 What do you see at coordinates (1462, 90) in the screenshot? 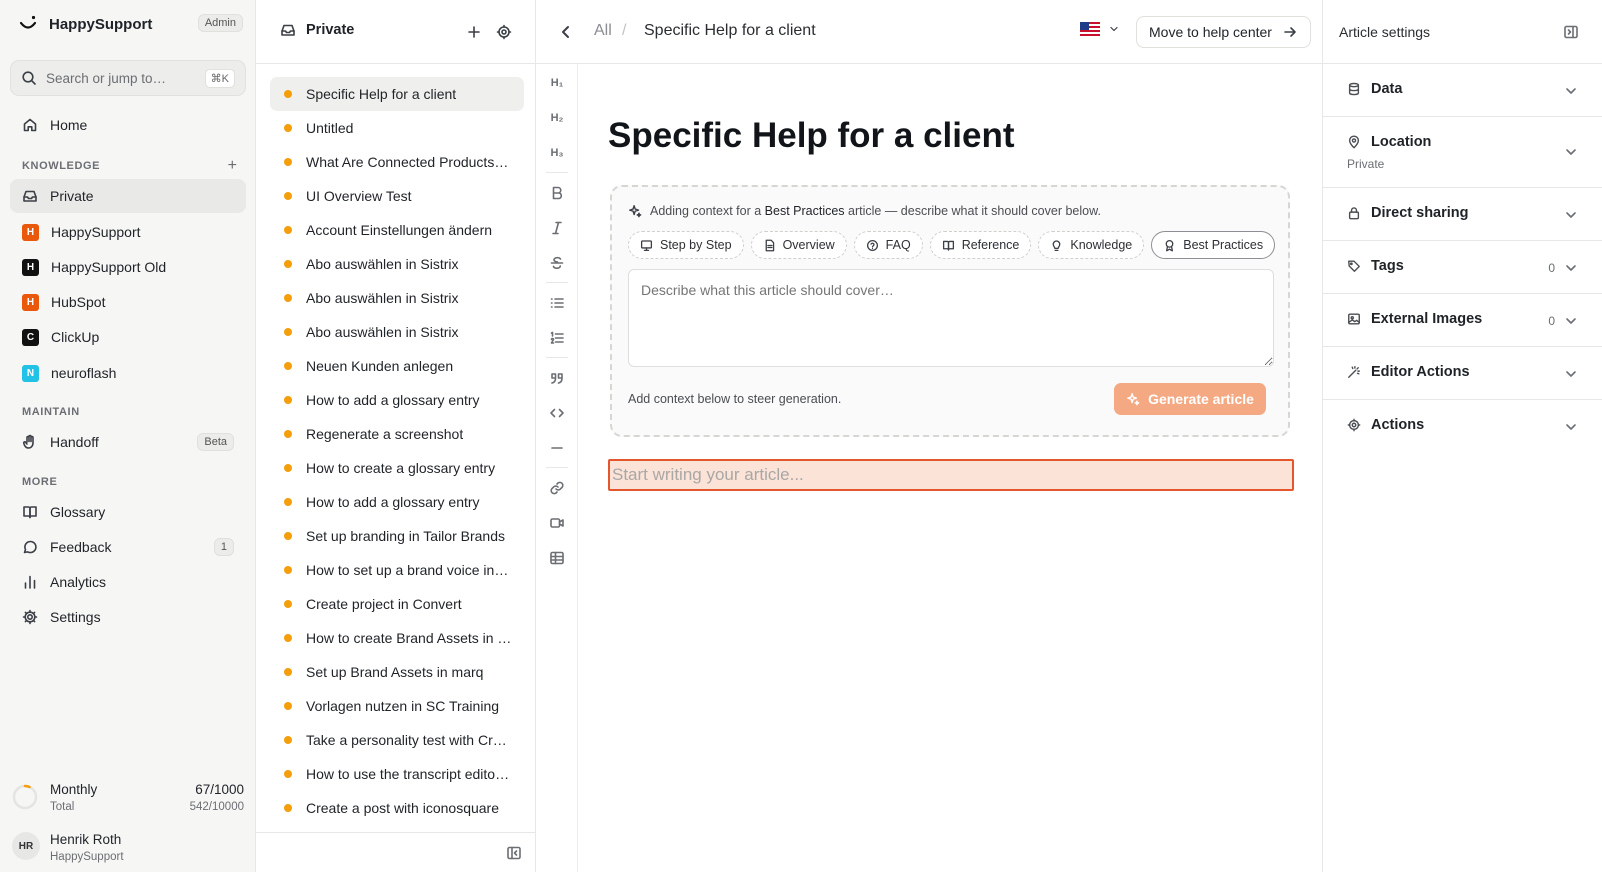
I see `settings-section-data: Data` at bounding box center [1462, 90].